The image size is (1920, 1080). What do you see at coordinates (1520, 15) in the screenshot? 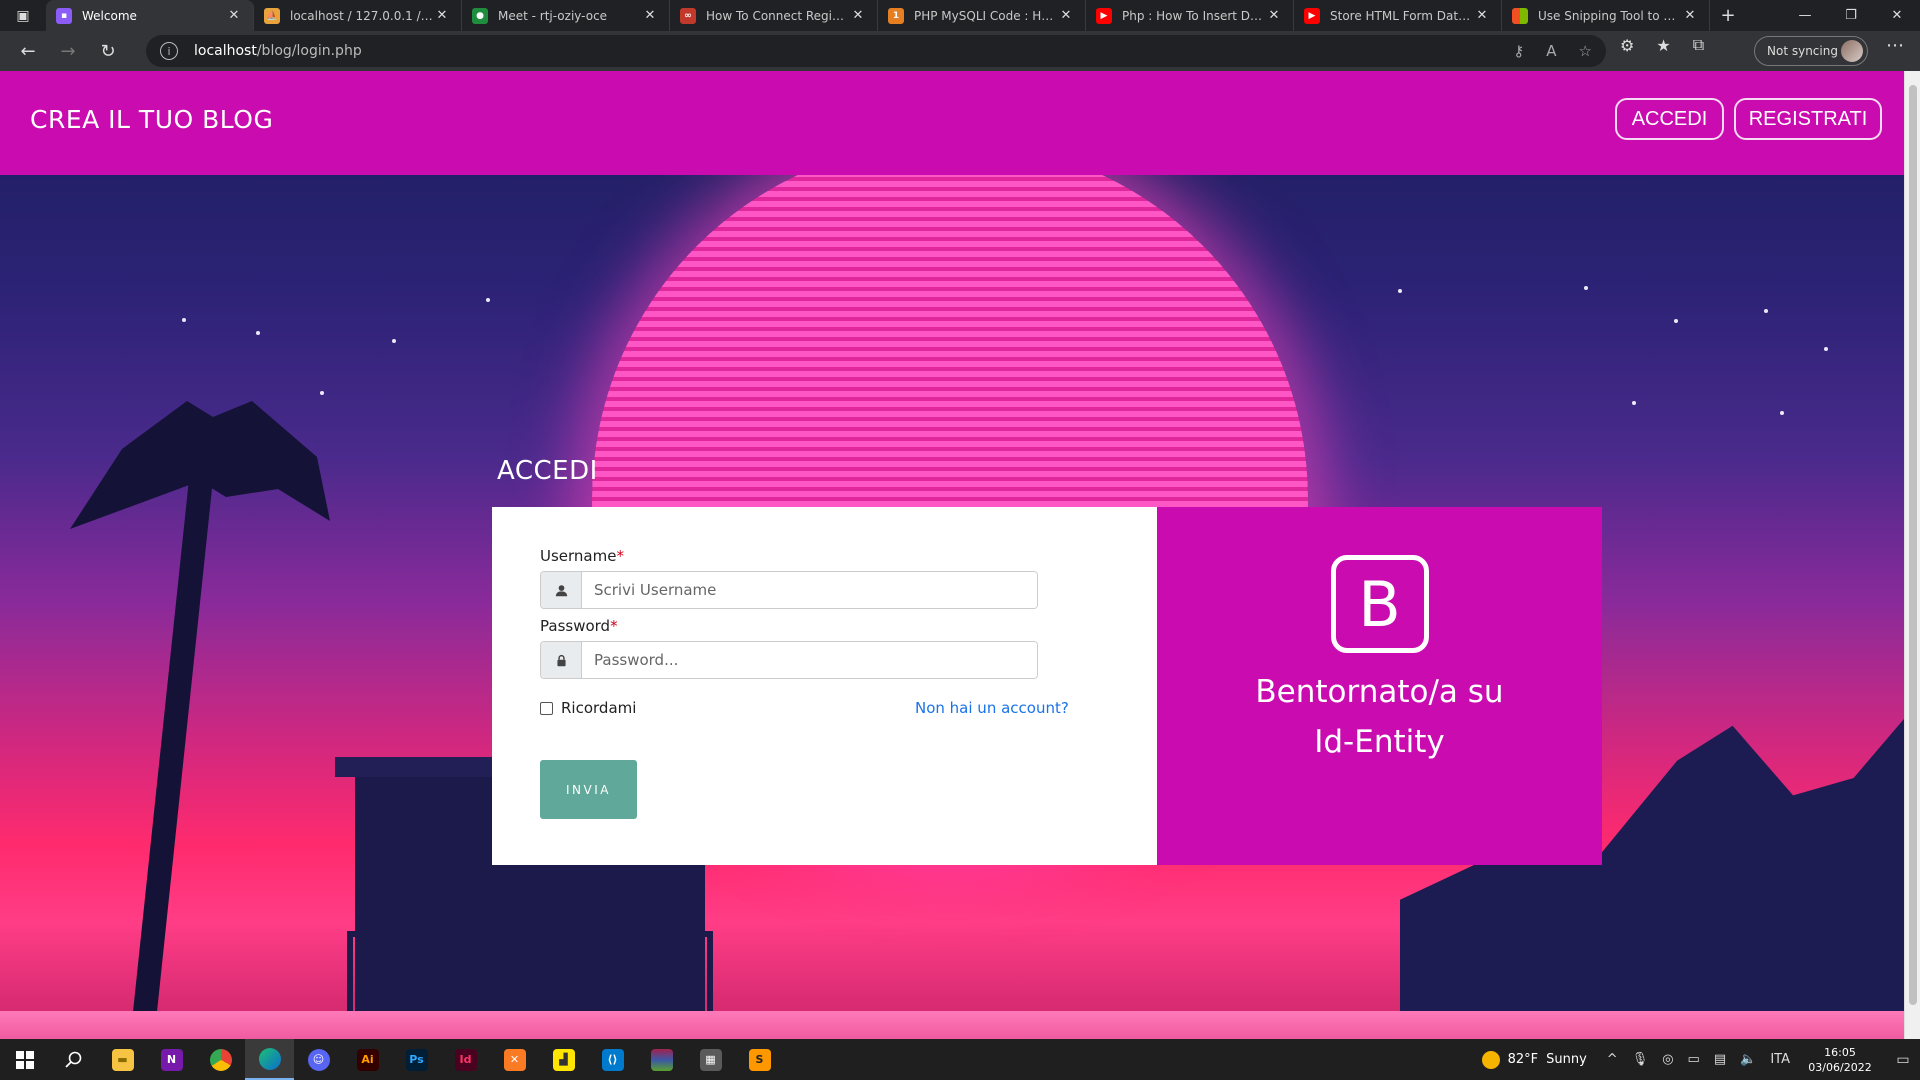
I see `microsoft-icon` at bounding box center [1520, 15].